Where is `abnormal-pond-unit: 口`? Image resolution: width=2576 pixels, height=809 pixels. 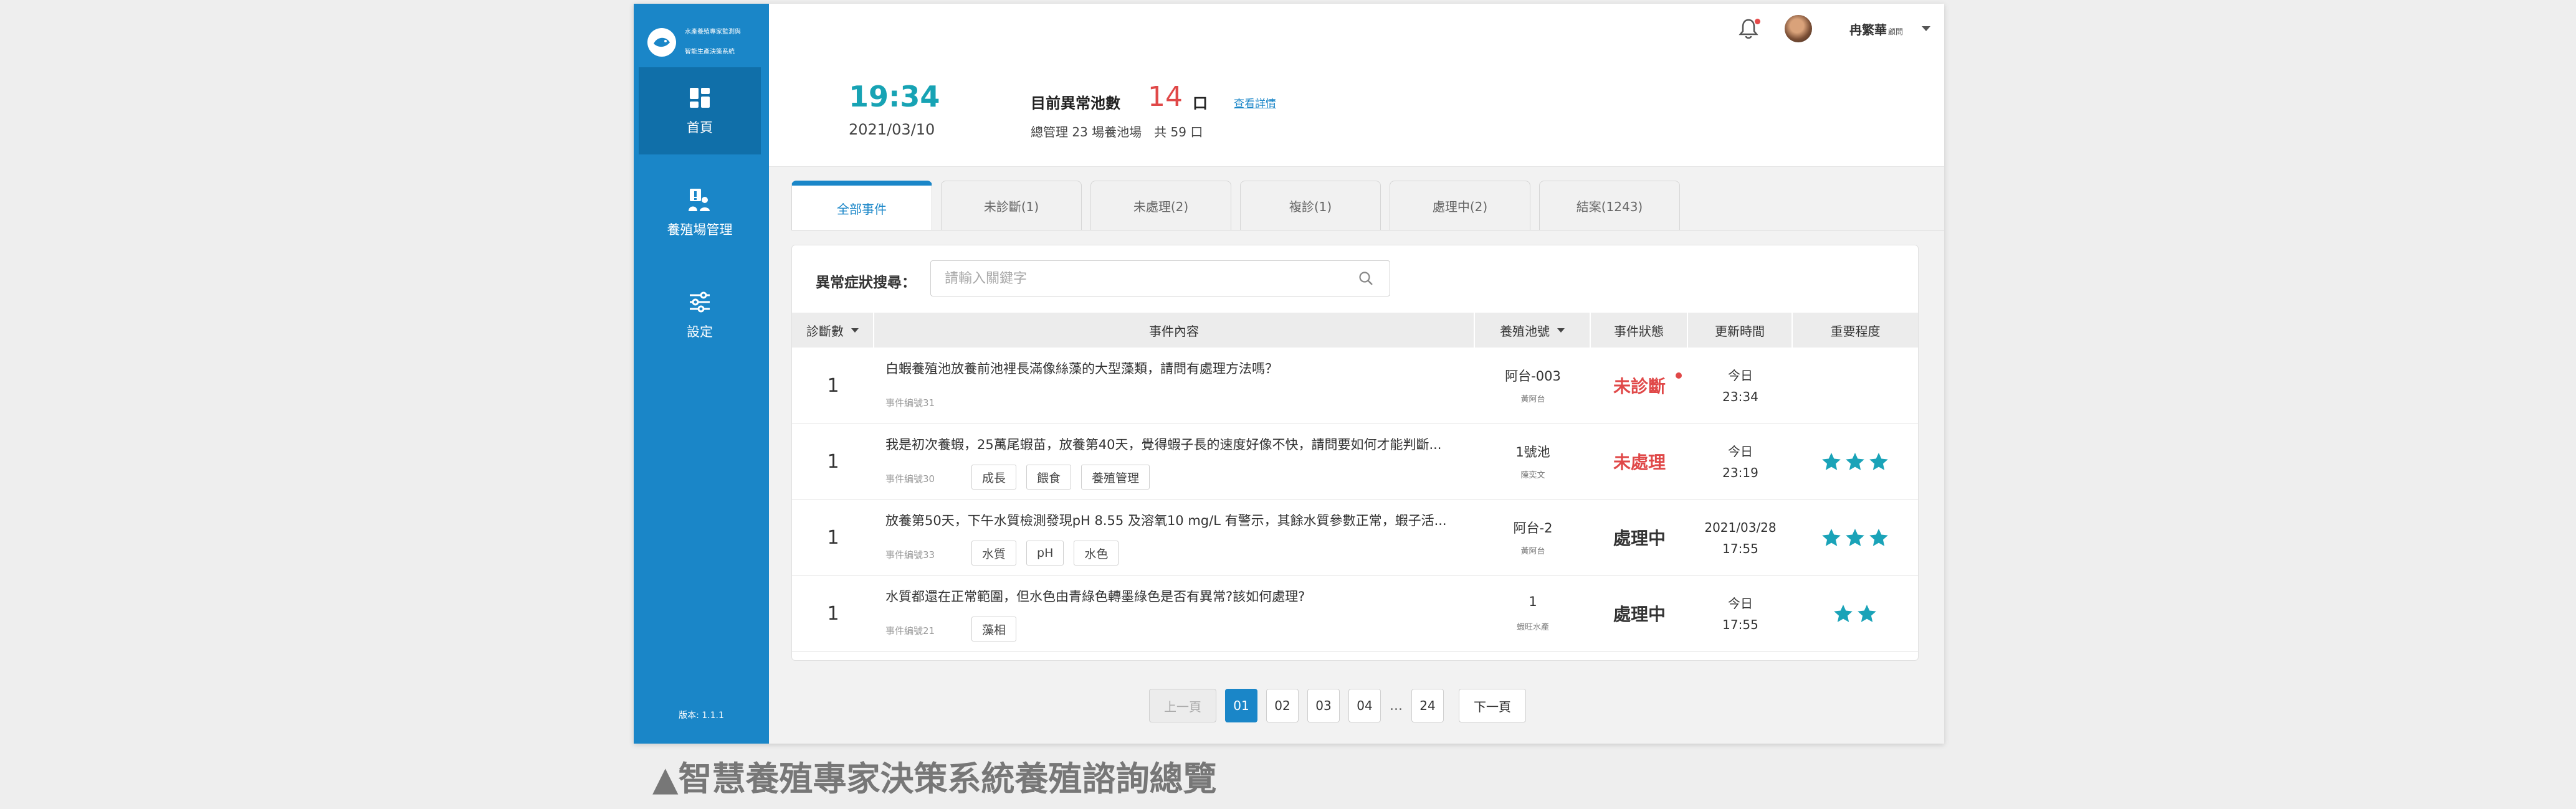 abnormal-pond-unit: 口 is located at coordinates (1200, 103).